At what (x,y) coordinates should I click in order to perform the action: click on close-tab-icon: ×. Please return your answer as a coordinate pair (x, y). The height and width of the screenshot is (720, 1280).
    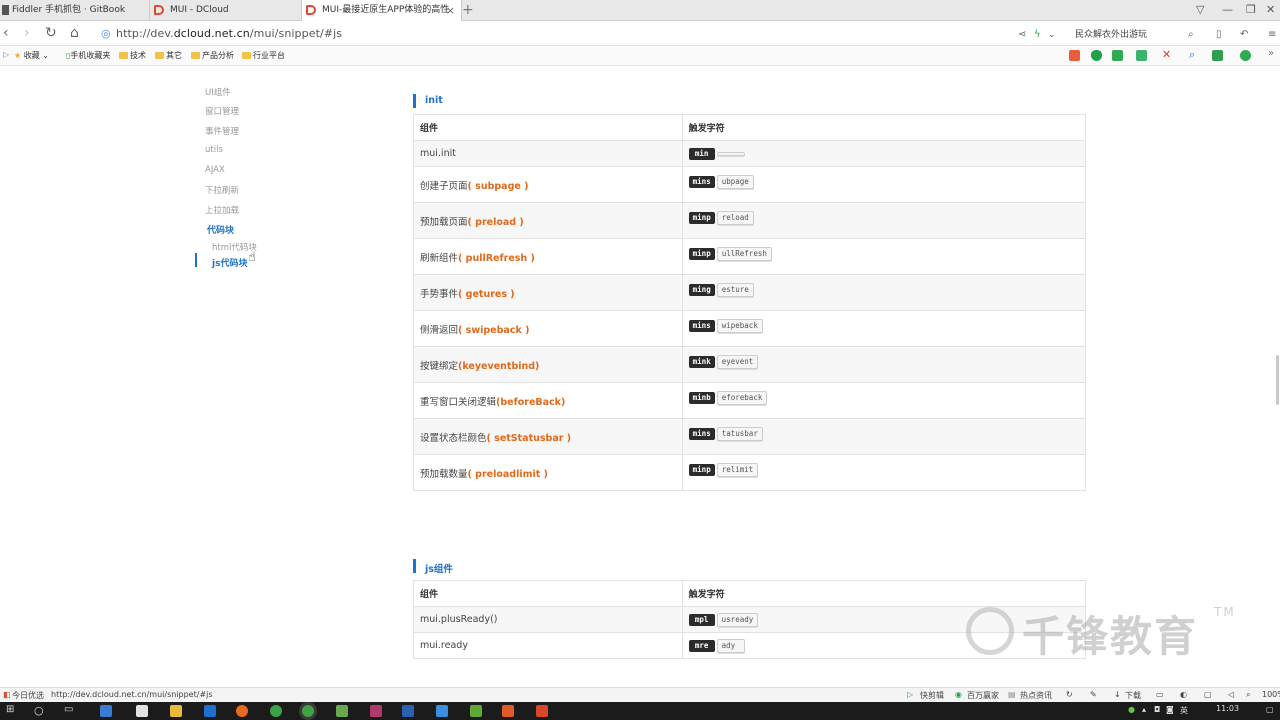
    Looking at the image, I should click on (450, 10).